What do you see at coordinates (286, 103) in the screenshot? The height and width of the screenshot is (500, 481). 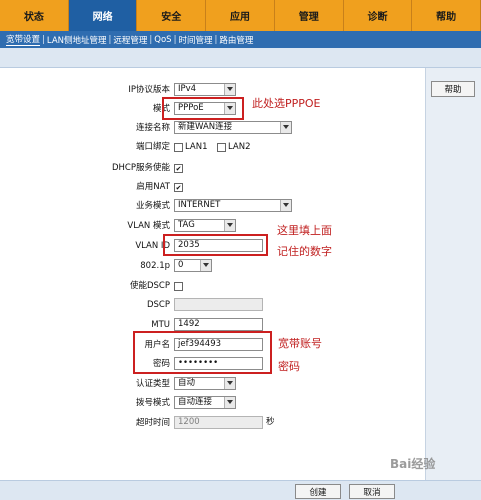 I see `mode-annotation: 此处选PPPOE` at bounding box center [286, 103].